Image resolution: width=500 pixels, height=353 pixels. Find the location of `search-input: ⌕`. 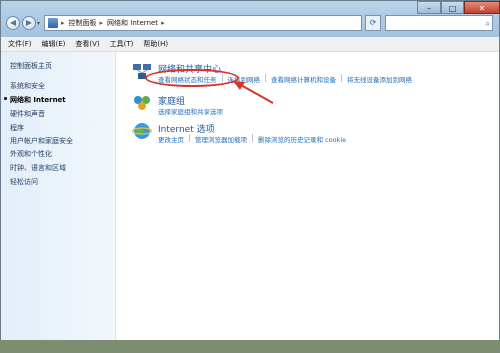

search-input: ⌕ is located at coordinates (439, 23).